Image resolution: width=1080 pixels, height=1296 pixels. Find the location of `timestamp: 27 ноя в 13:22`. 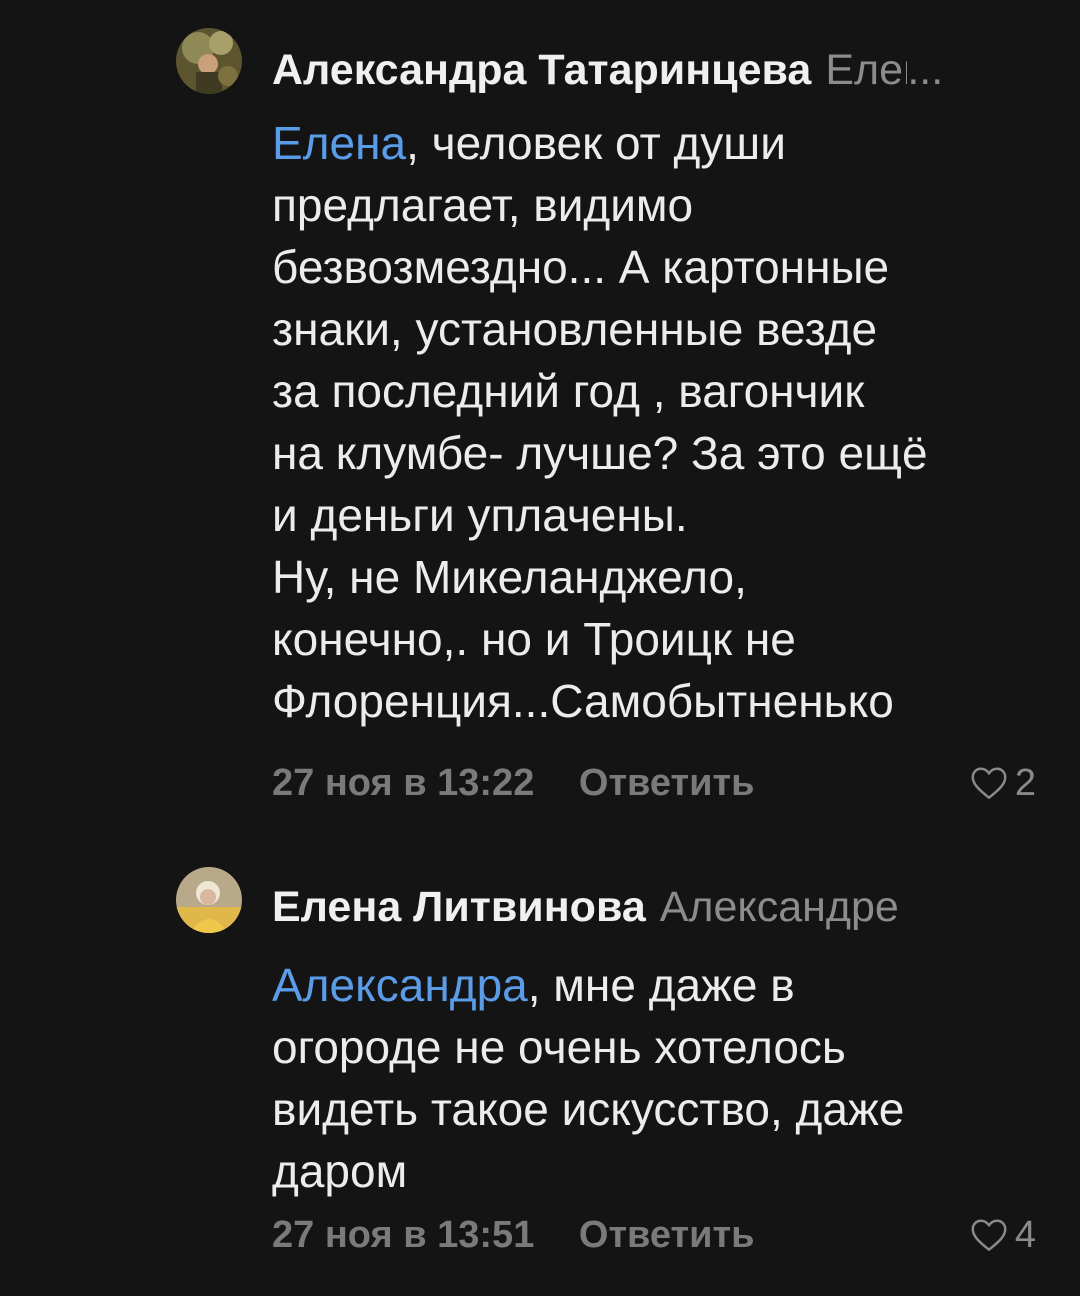

timestamp: 27 ноя в 13:22 is located at coordinates (403, 783).